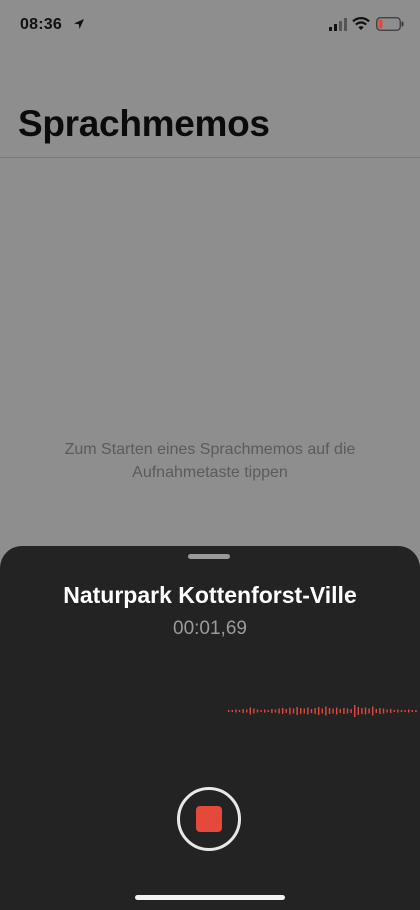 The height and width of the screenshot is (910, 420). What do you see at coordinates (210, 25) in the screenshot?
I see `status-bar: 08:36` at bounding box center [210, 25].